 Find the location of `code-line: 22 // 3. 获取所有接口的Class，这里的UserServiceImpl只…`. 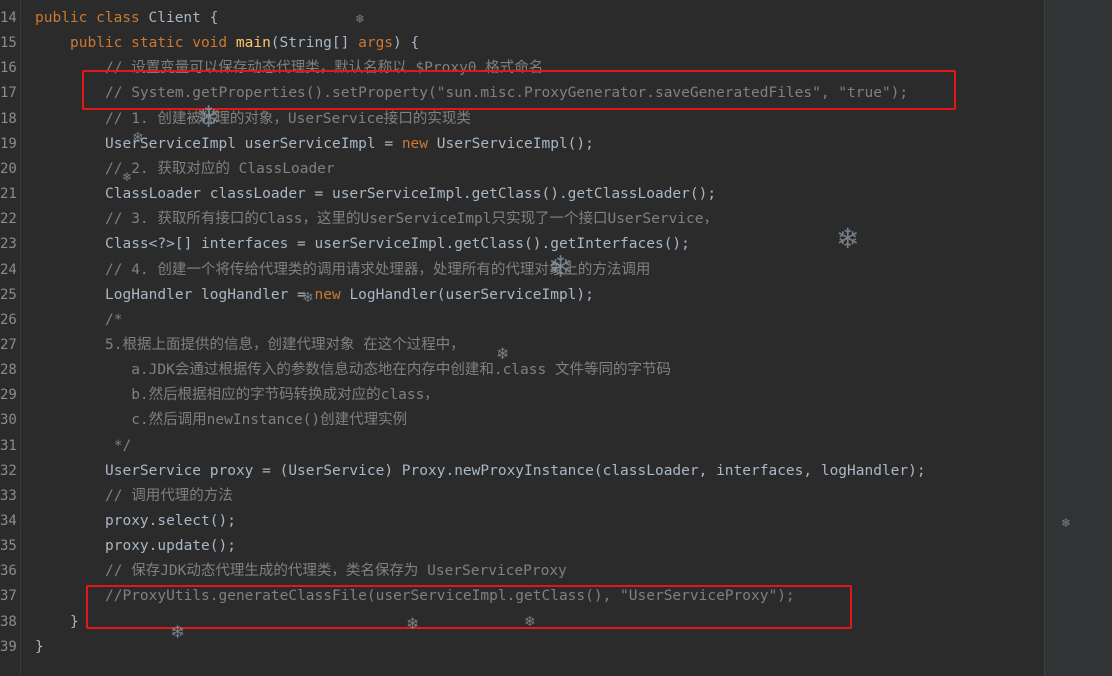

code-line: 22 // 3. 获取所有接口的Class，这里的UserServiceImpl只… is located at coordinates (520, 219).